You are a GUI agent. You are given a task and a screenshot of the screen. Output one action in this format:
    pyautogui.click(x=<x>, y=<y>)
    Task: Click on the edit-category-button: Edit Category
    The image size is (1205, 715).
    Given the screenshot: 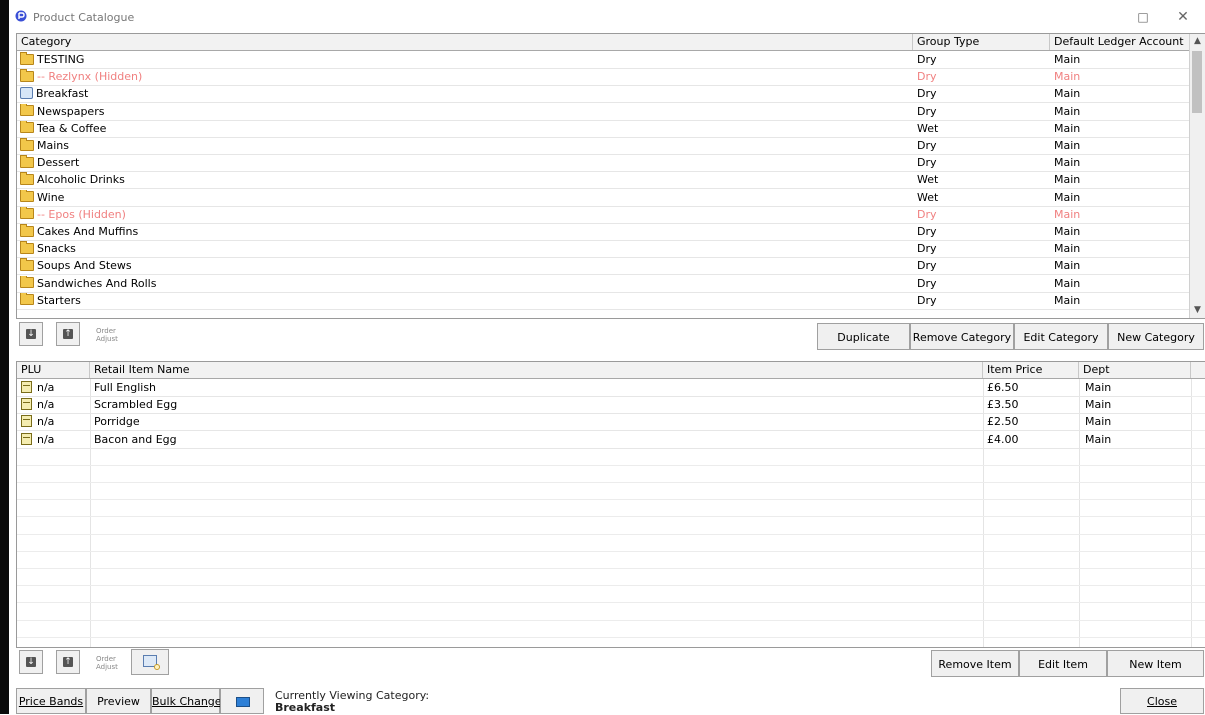 What is the action you would take?
    pyautogui.click(x=1061, y=336)
    